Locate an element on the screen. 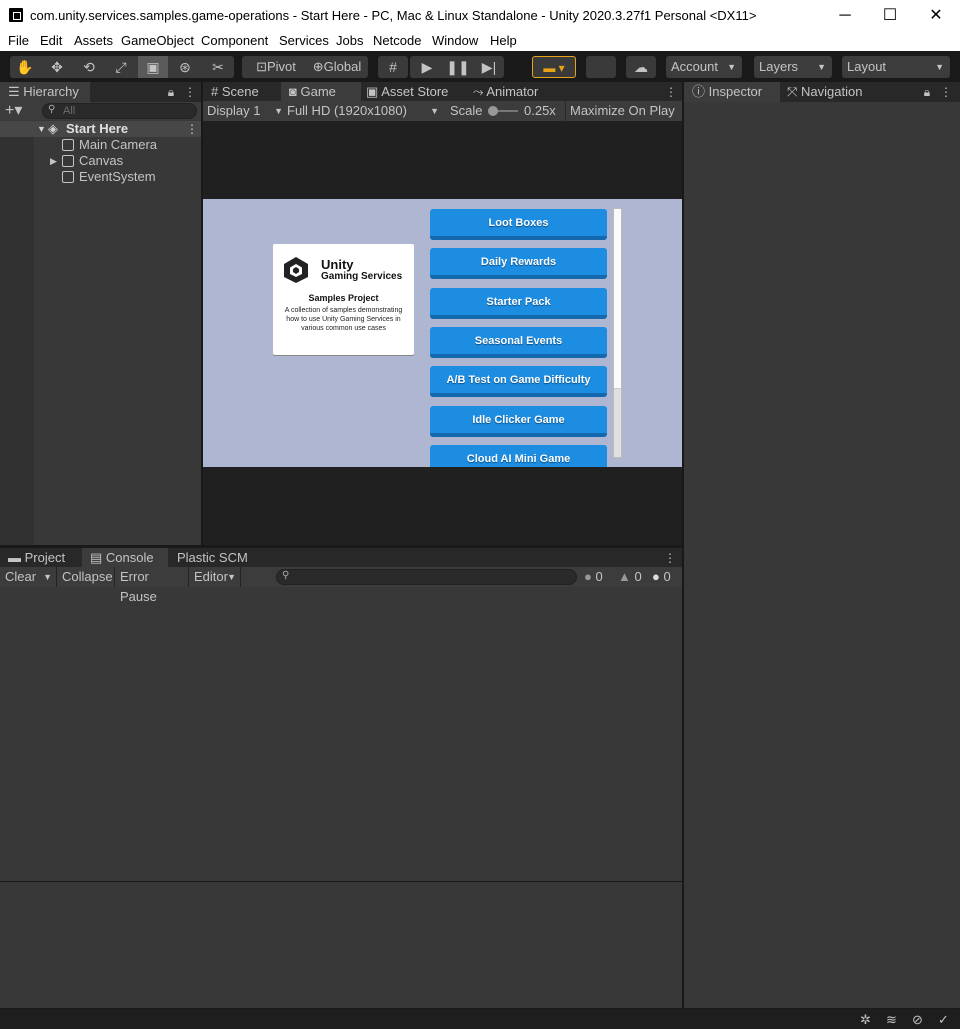 This screenshot has height=1029, width=960. tab-scene: # Scene is located at coordinates (243, 92).